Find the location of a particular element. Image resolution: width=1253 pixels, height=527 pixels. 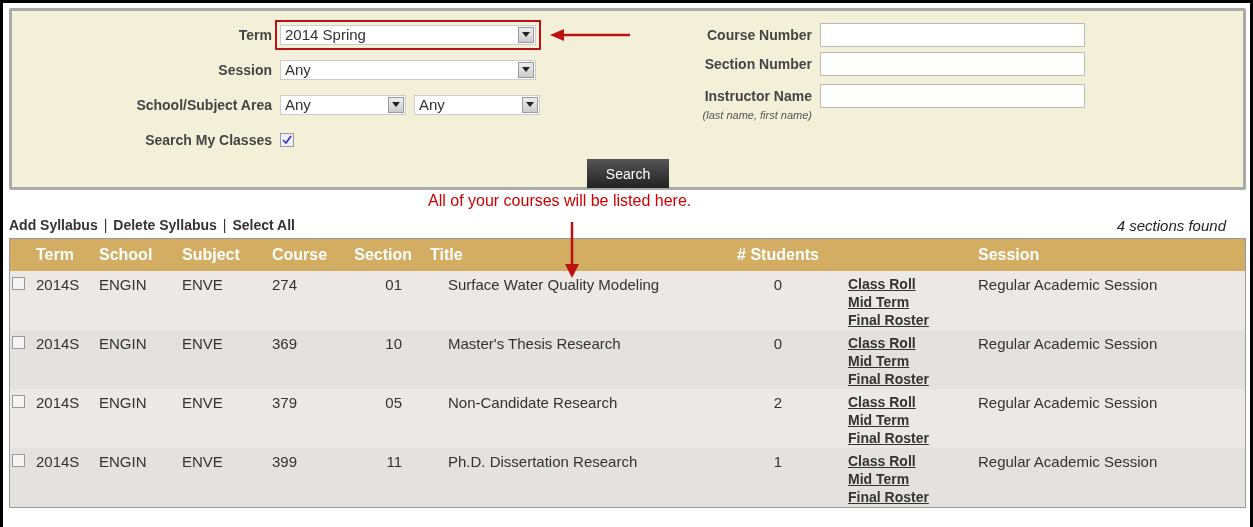

annotation-text: All of your courses will be listed here. is located at coordinates (560, 201).